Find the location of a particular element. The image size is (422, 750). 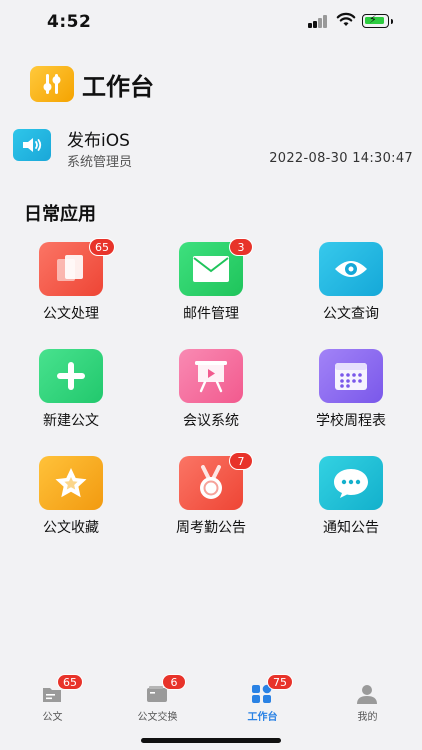

tab-workbench: 75 工作台 is located at coordinates (262, 700).